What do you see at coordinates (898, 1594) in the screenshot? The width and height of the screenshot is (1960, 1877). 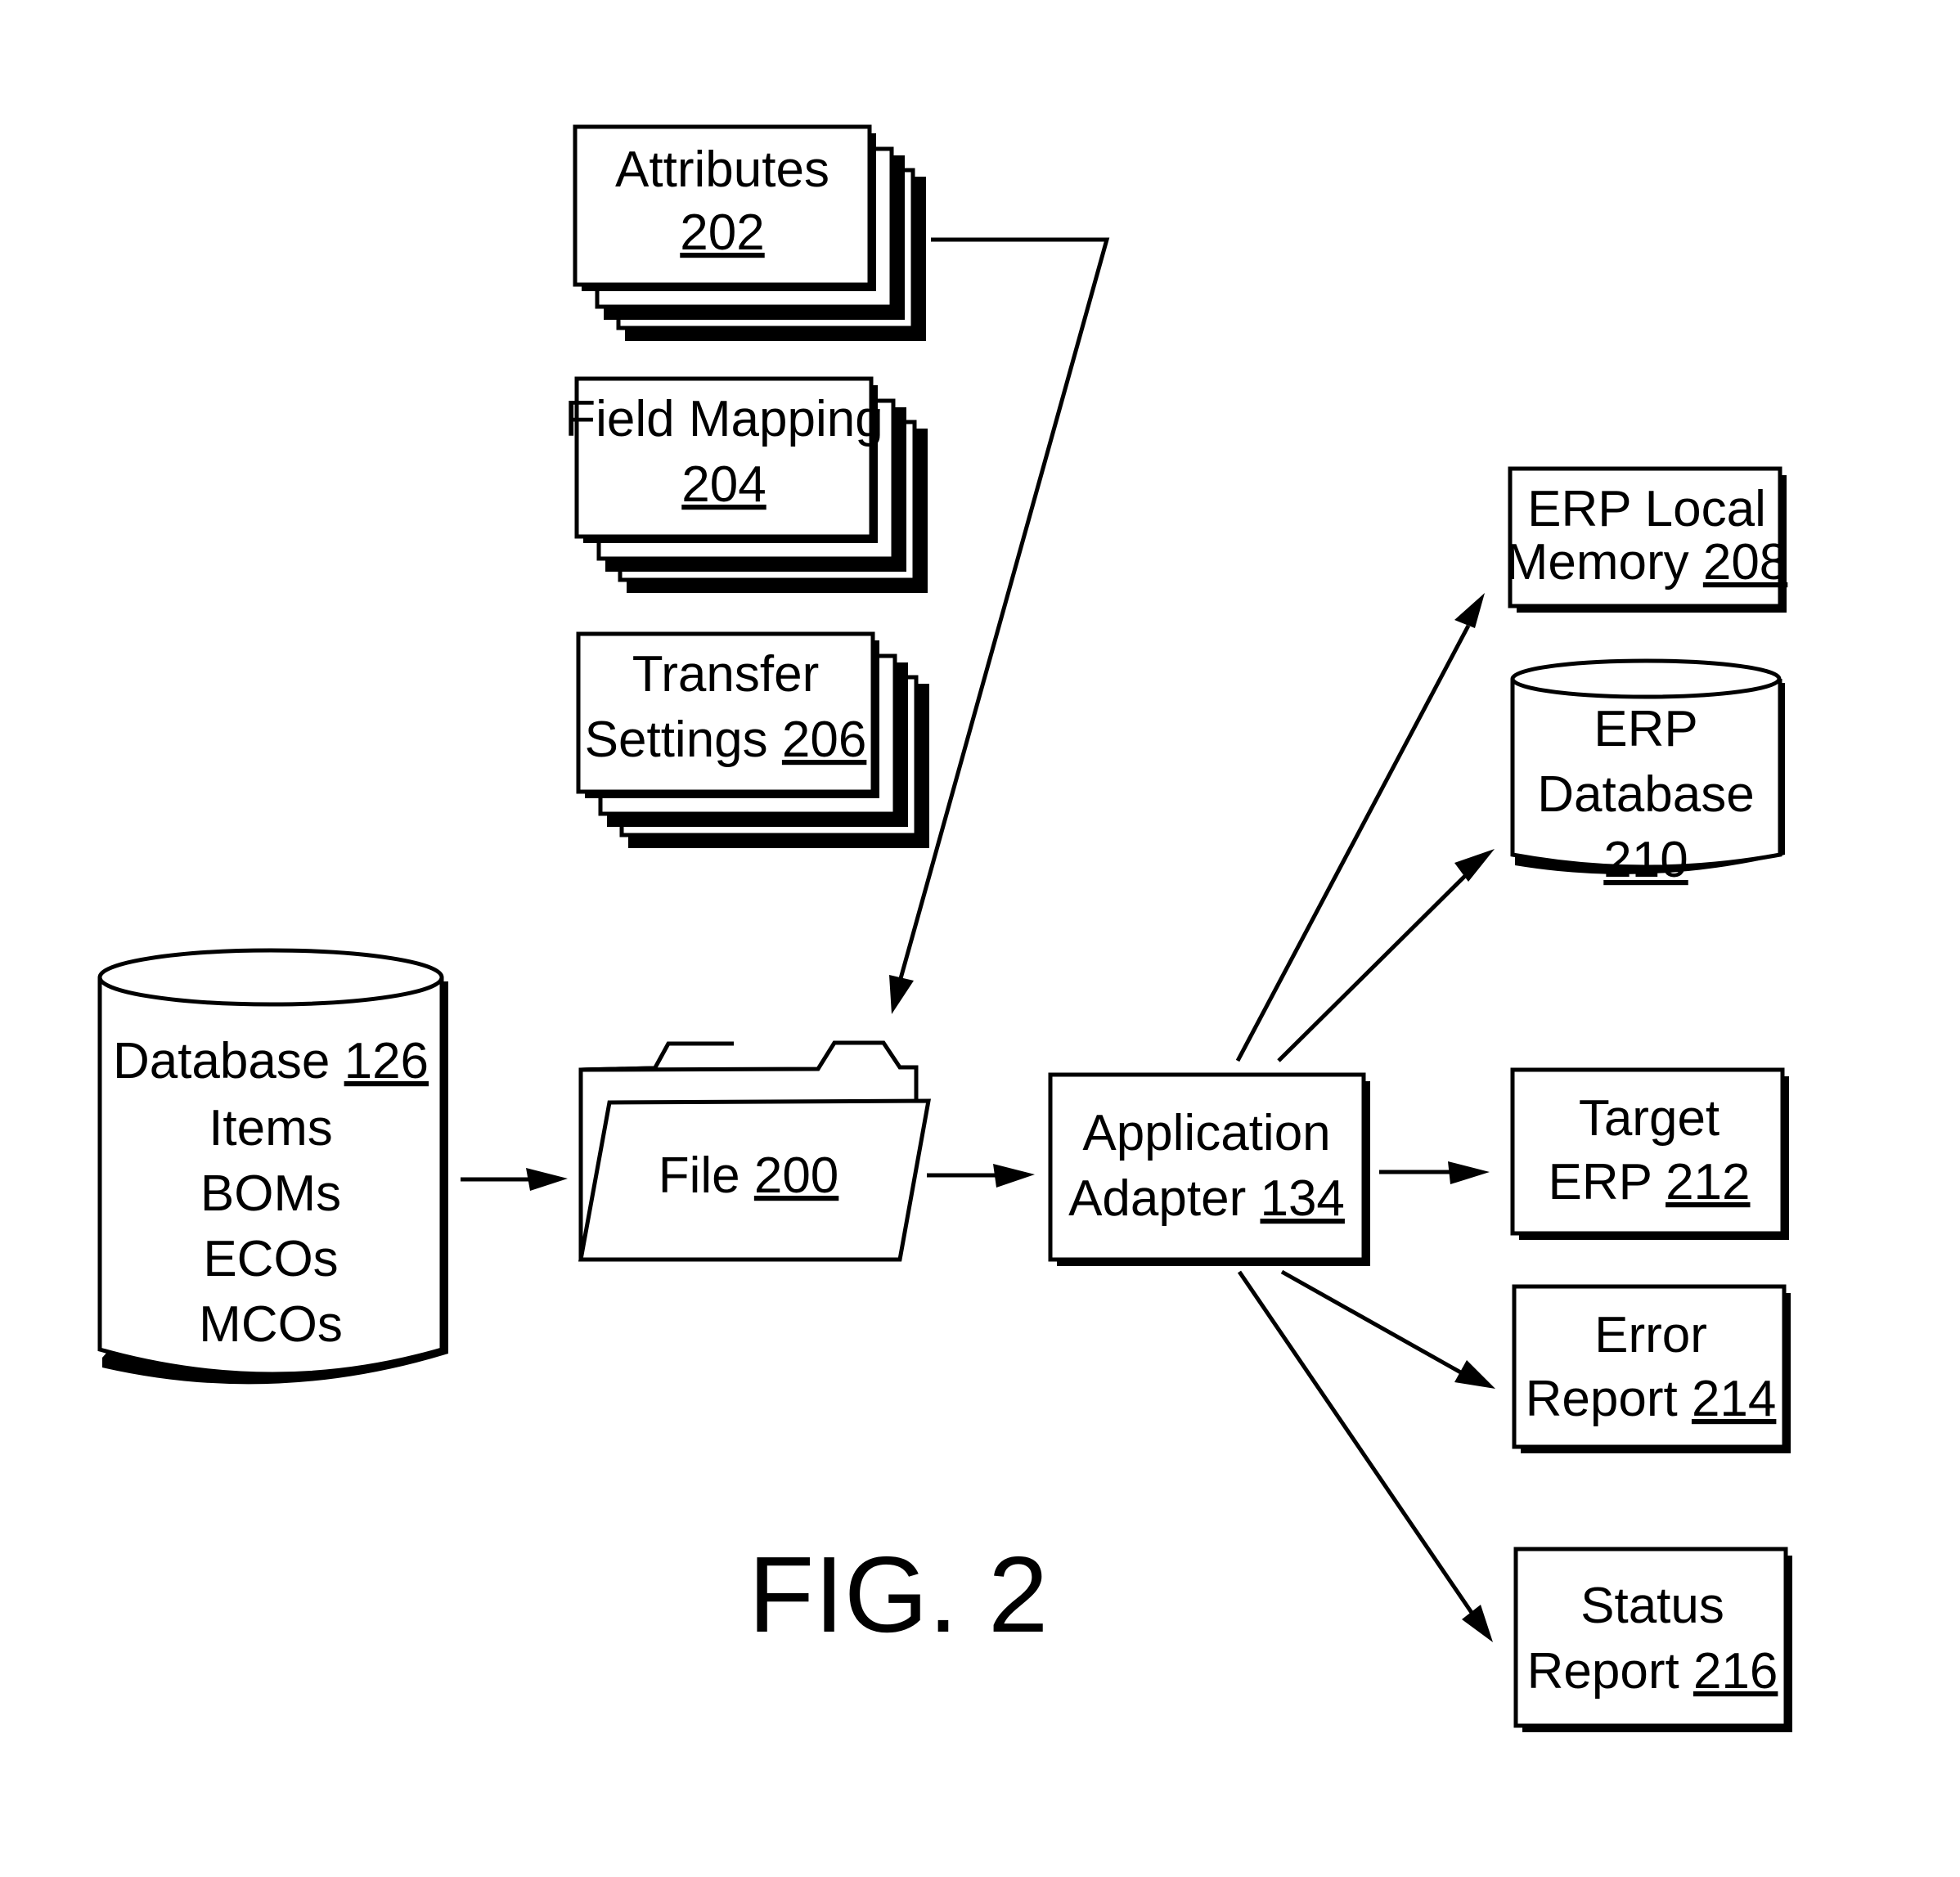 I see `figure-caption: FIG. 2` at bounding box center [898, 1594].